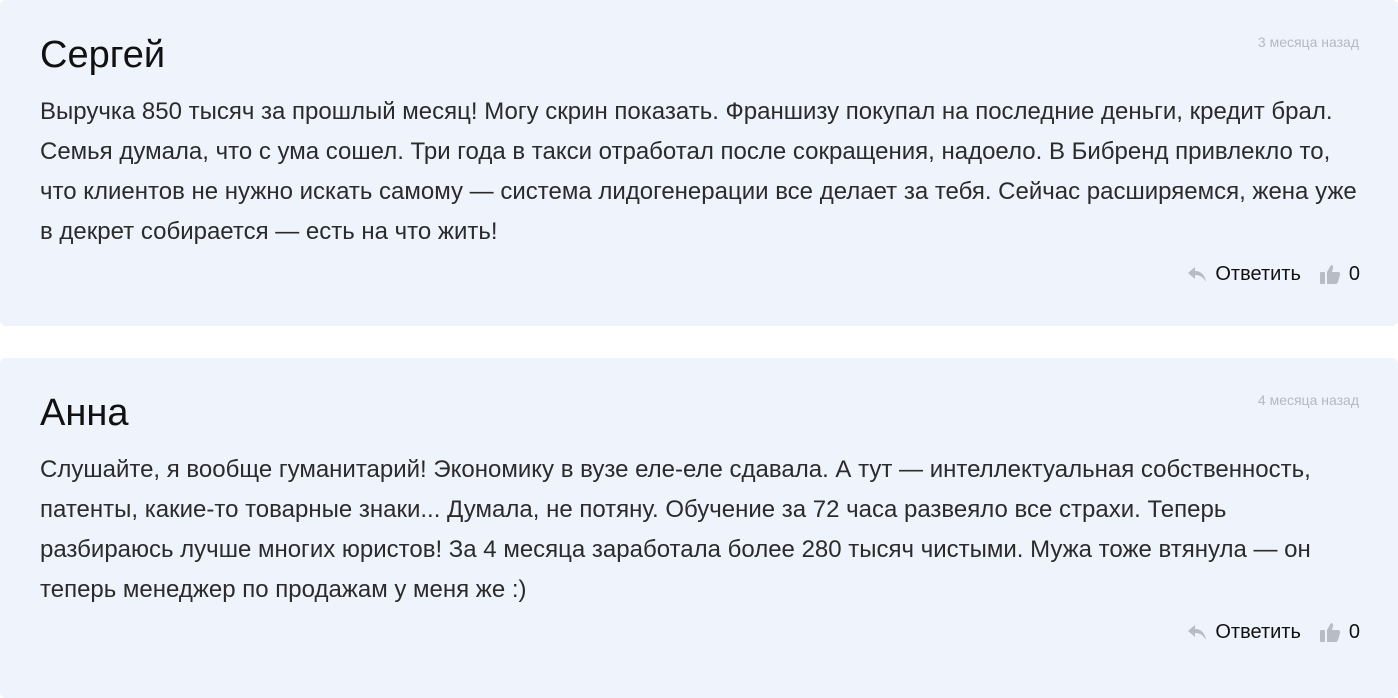 The height and width of the screenshot is (698, 1398). Describe the element at coordinates (1308, 42) in the screenshot. I see `comment-date: 3 месяца назад` at that location.